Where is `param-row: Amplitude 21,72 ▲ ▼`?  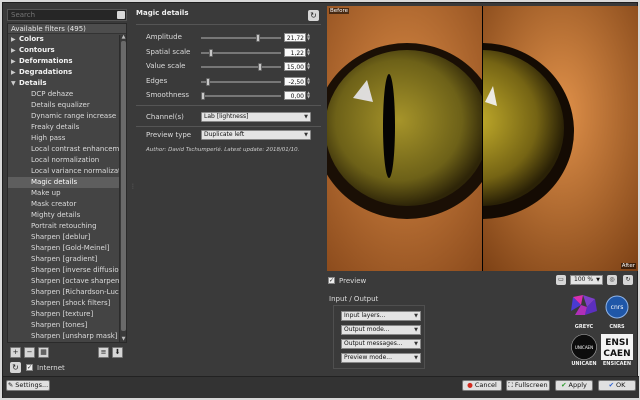 param-row: Amplitude 21,72 ▲ ▼ is located at coordinates (228, 38).